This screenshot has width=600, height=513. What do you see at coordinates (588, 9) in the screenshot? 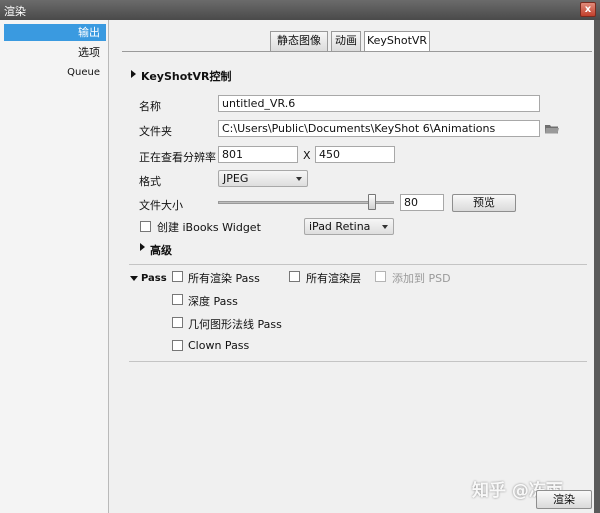
I see `close-icon: x` at bounding box center [588, 9].